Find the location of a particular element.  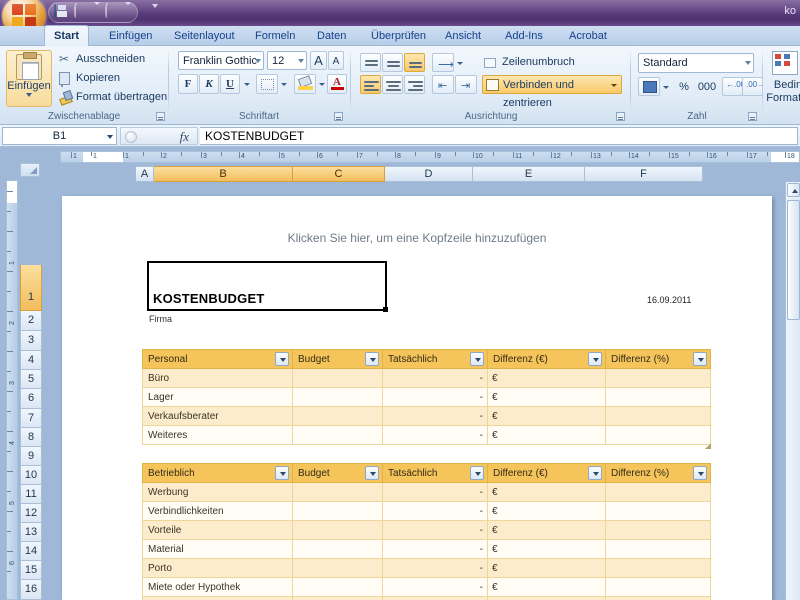

row-header-5: 5 is located at coordinates (31, 379).